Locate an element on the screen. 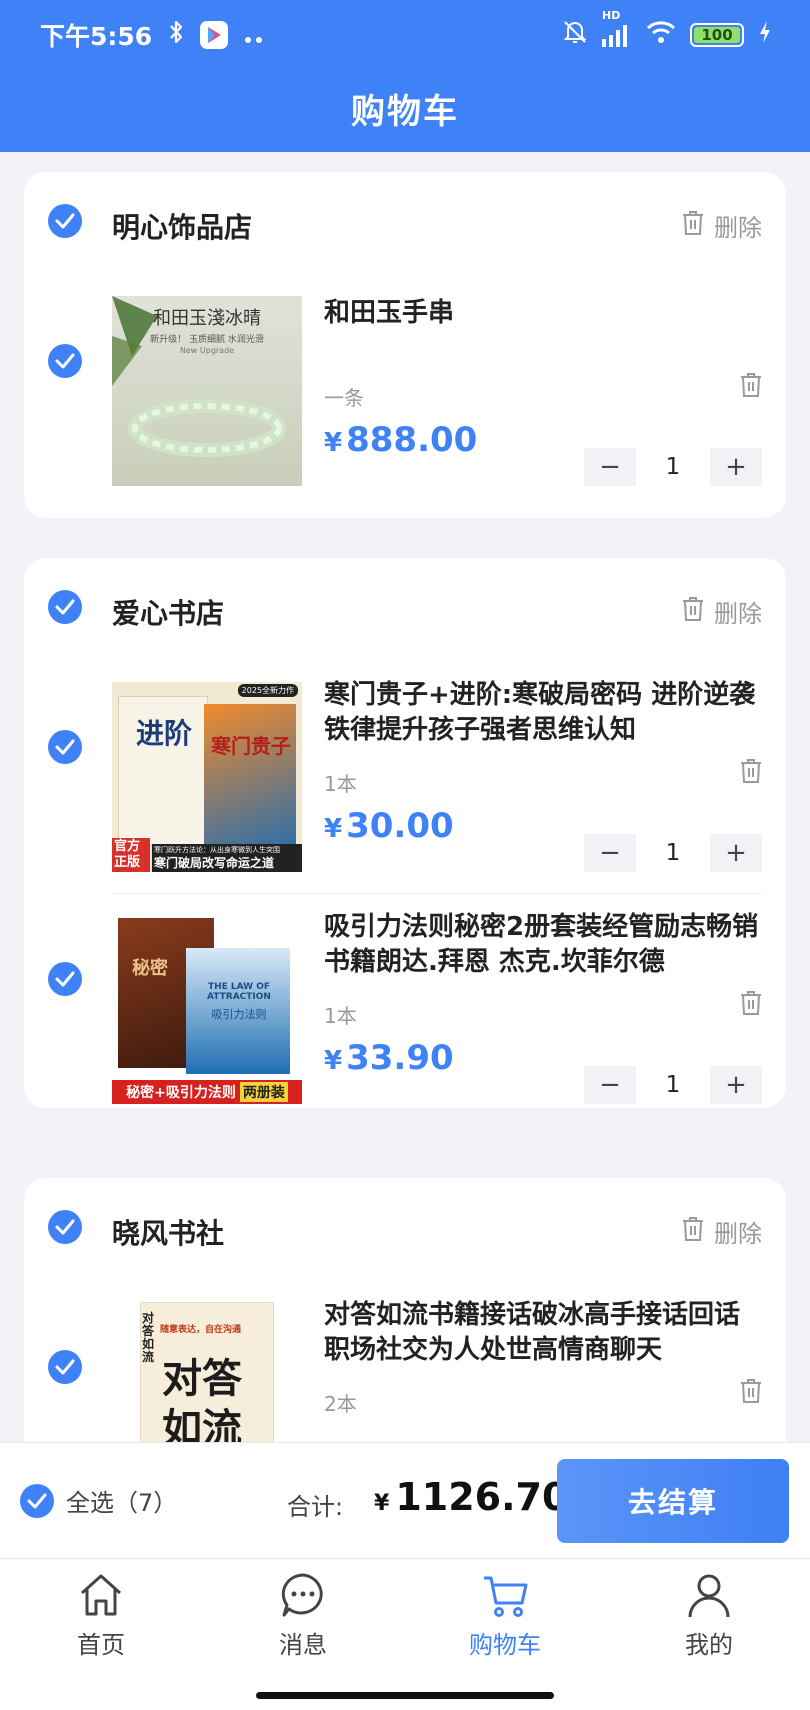 This screenshot has height=1710, width=810. price-value: 888.00 is located at coordinates (412, 440).